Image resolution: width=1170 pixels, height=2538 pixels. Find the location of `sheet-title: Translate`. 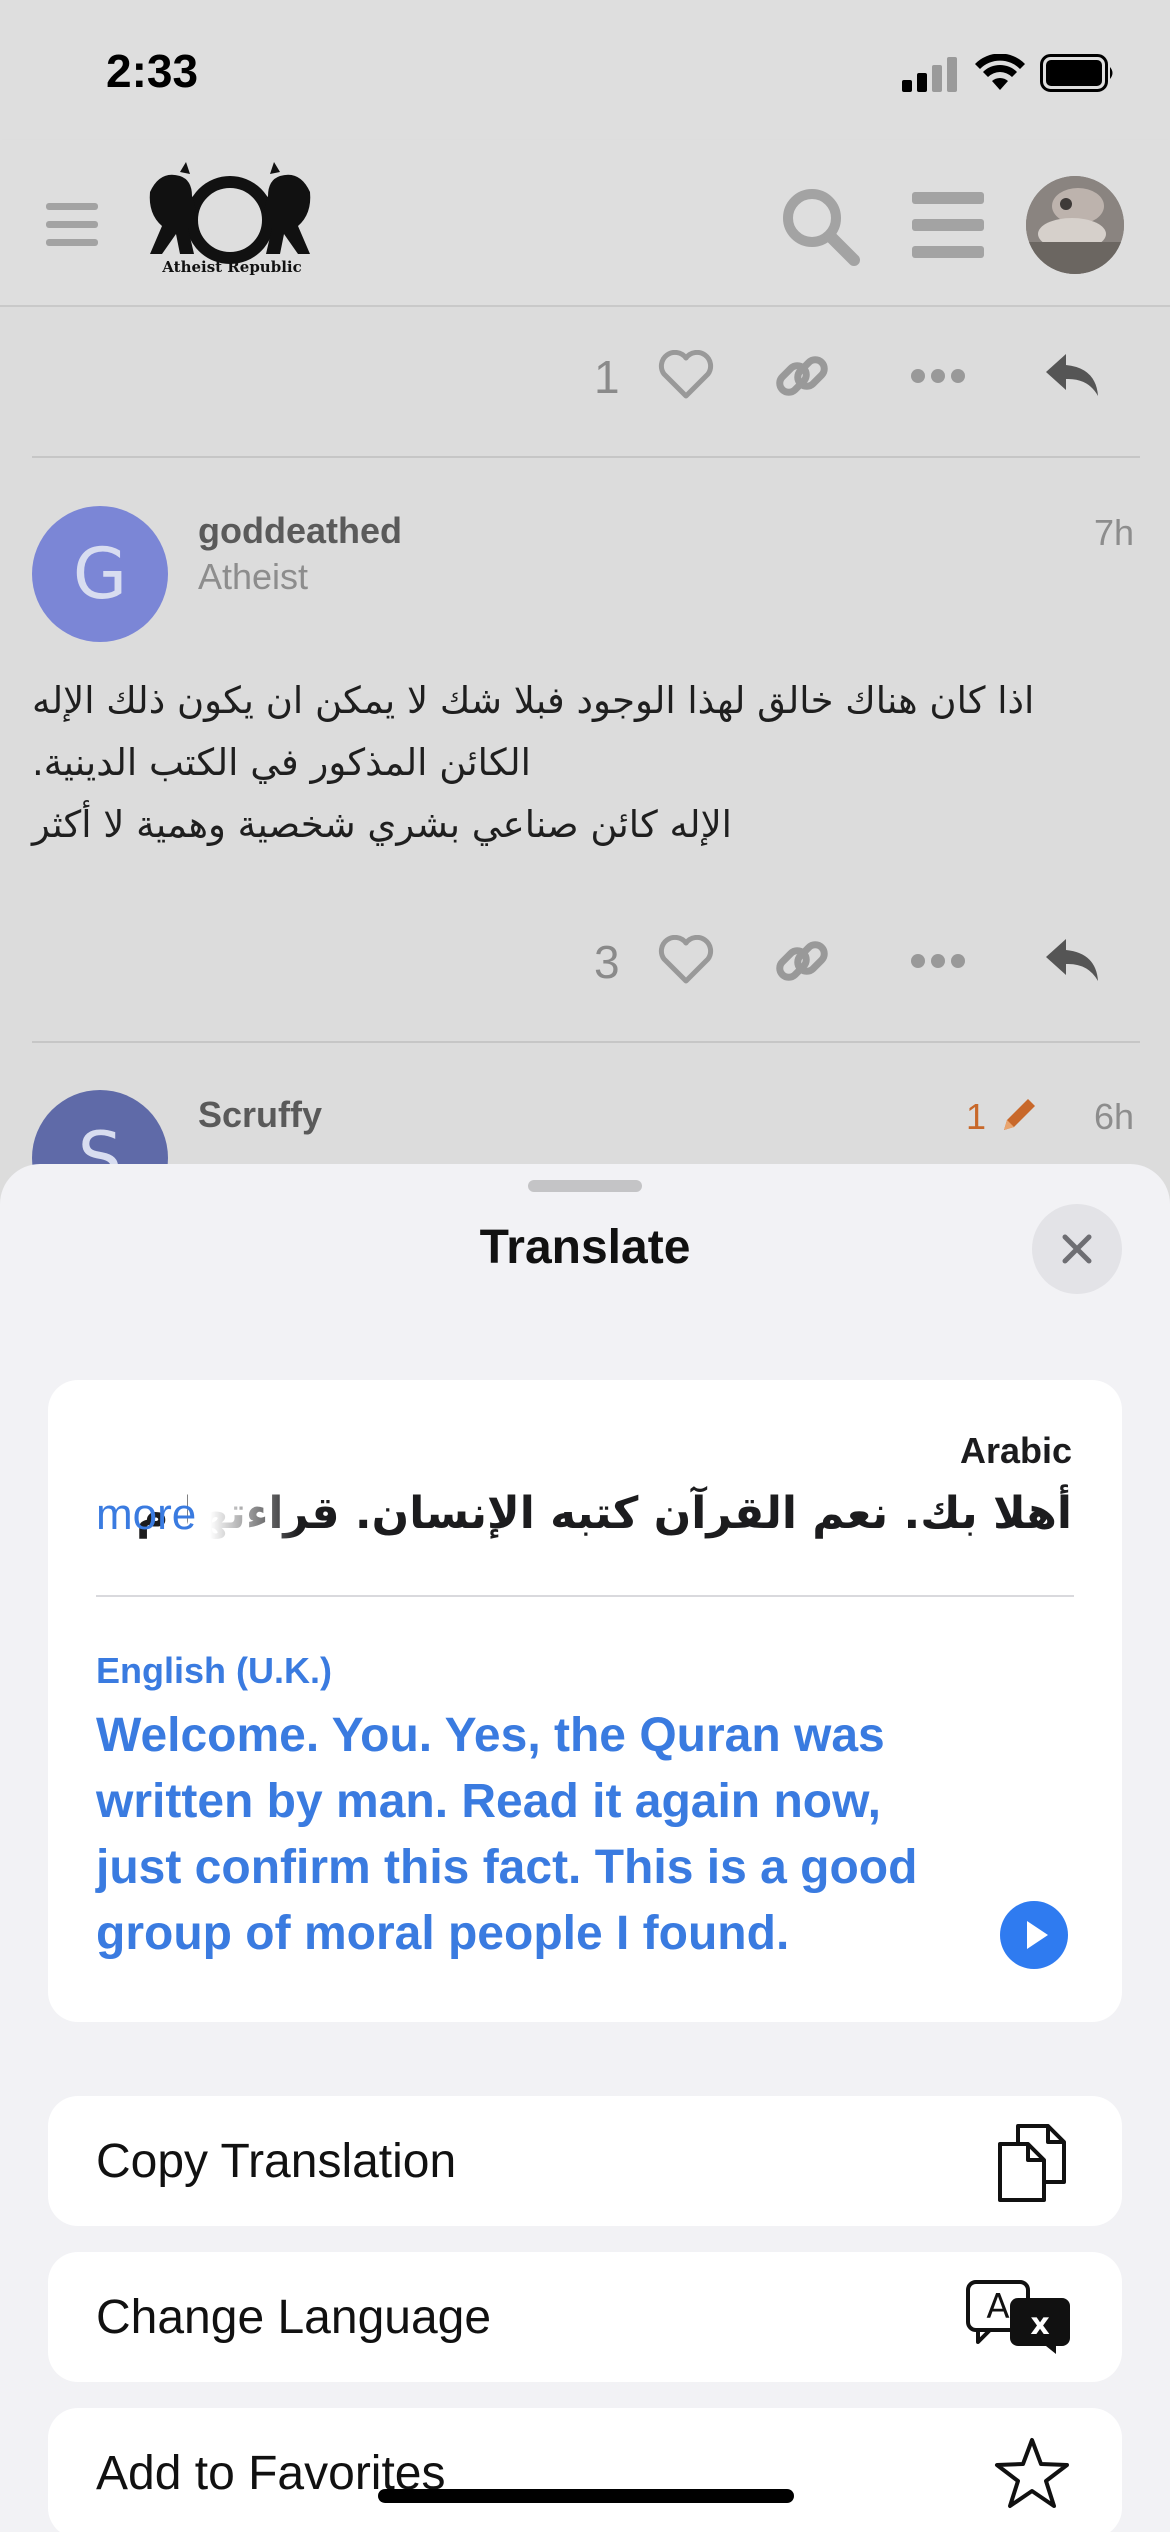

sheet-title: Translate is located at coordinates (585, 1247).